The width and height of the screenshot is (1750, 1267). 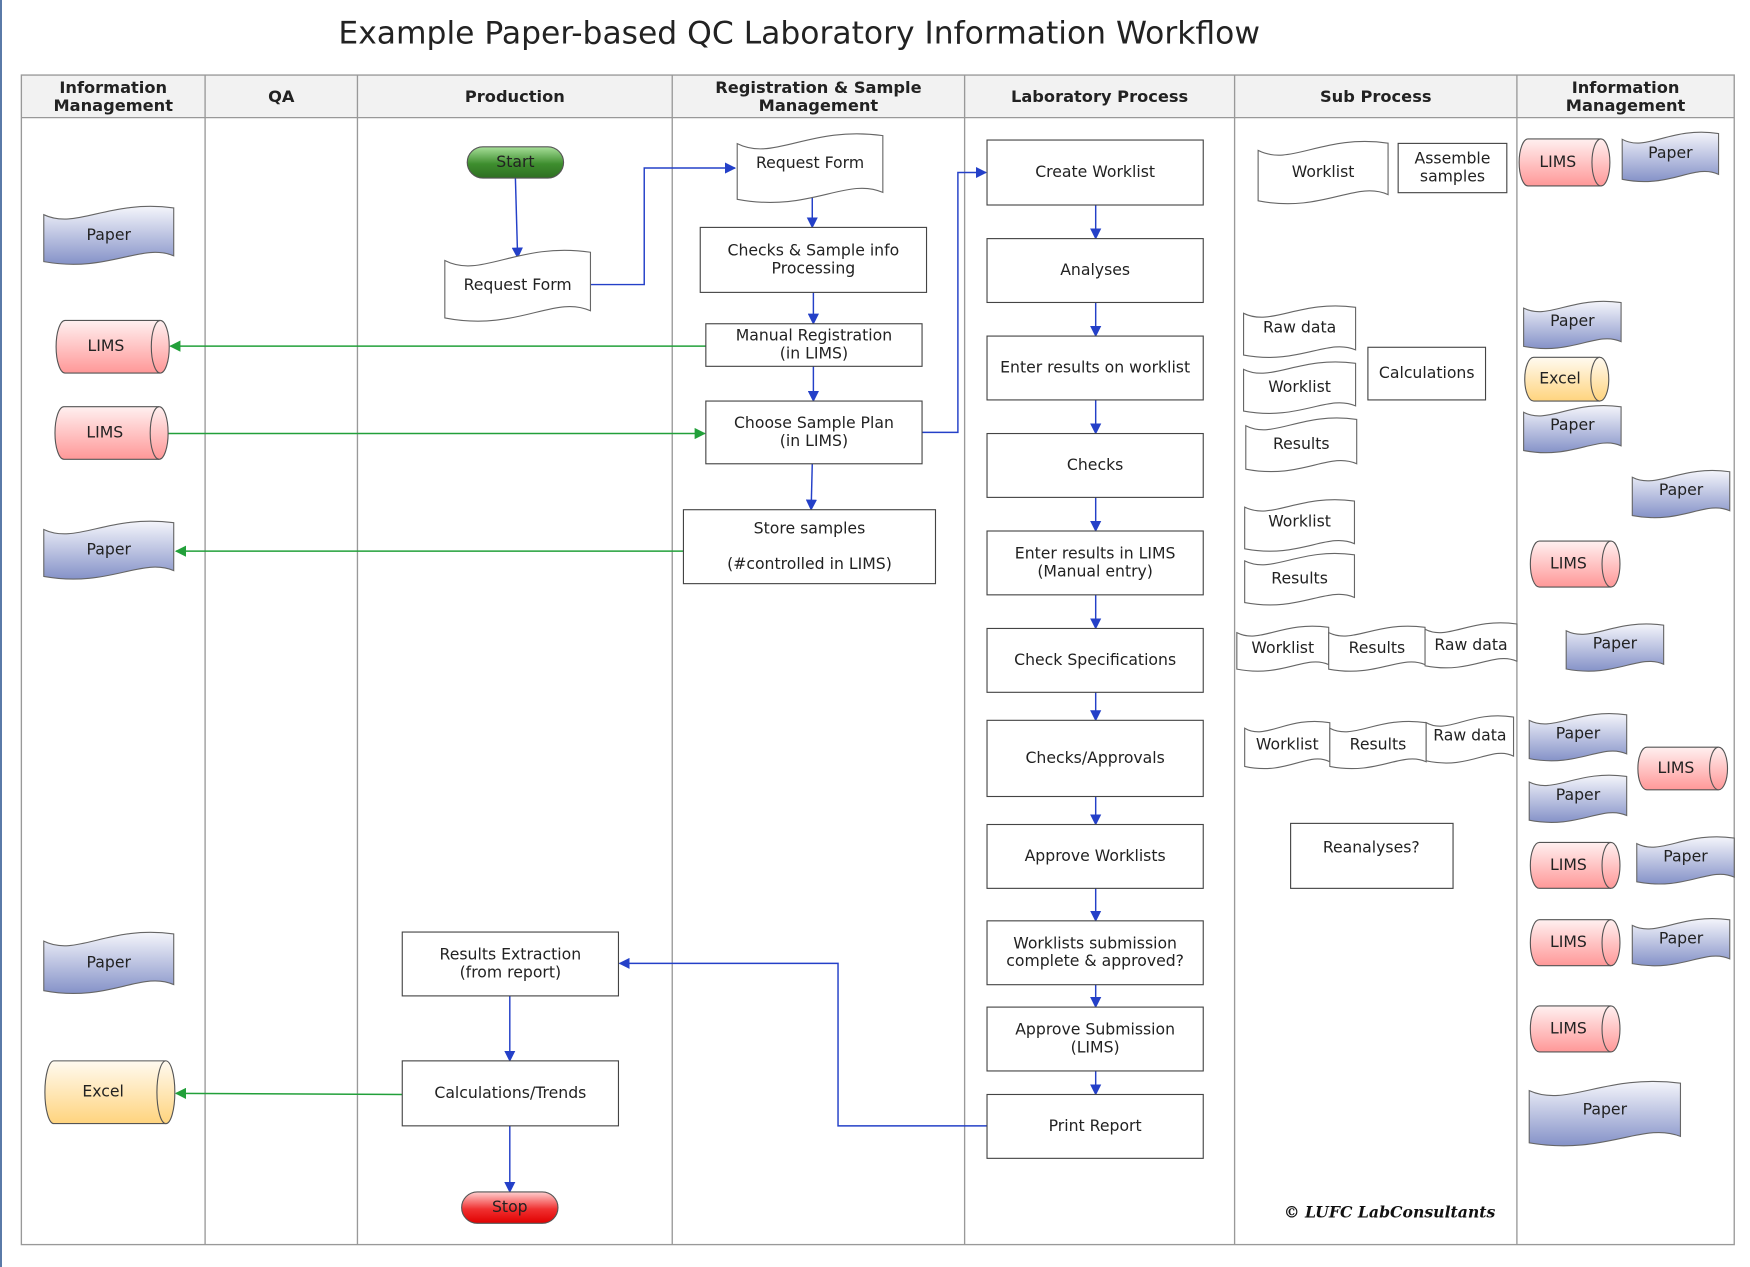 I want to click on lab-step-2-label: Analyses, so click(x=1095, y=269).